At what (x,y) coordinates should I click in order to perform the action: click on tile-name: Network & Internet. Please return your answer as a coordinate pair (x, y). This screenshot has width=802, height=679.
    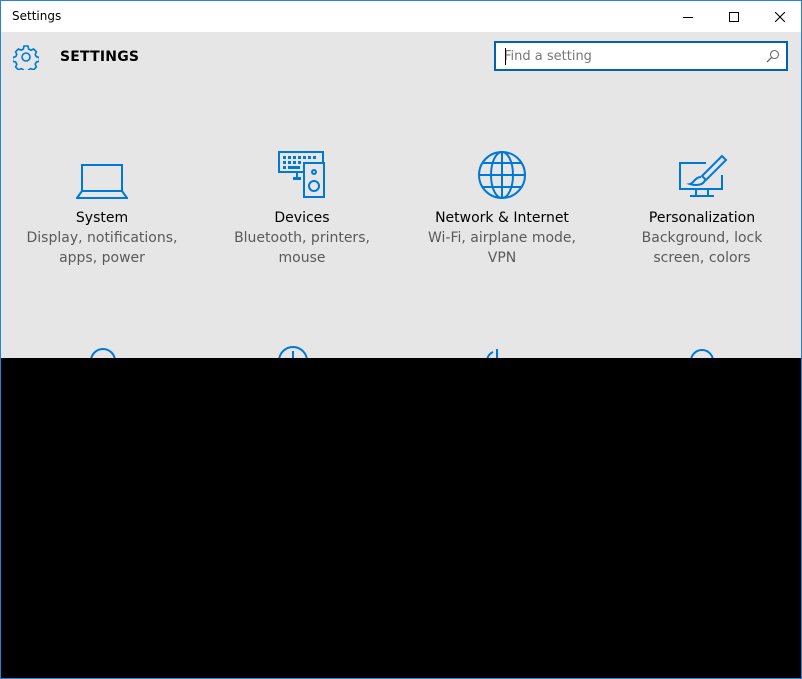
    Looking at the image, I should click on (502, 218).